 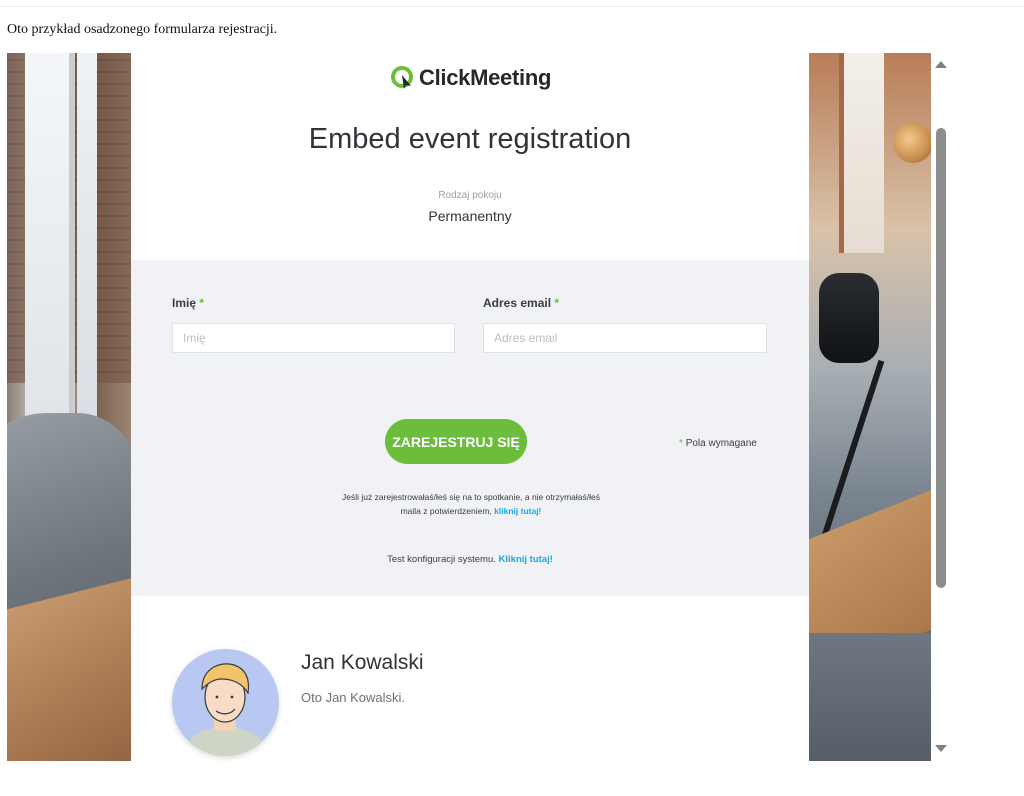 I want to click on right-background-photo, so click(x=870, y=407).